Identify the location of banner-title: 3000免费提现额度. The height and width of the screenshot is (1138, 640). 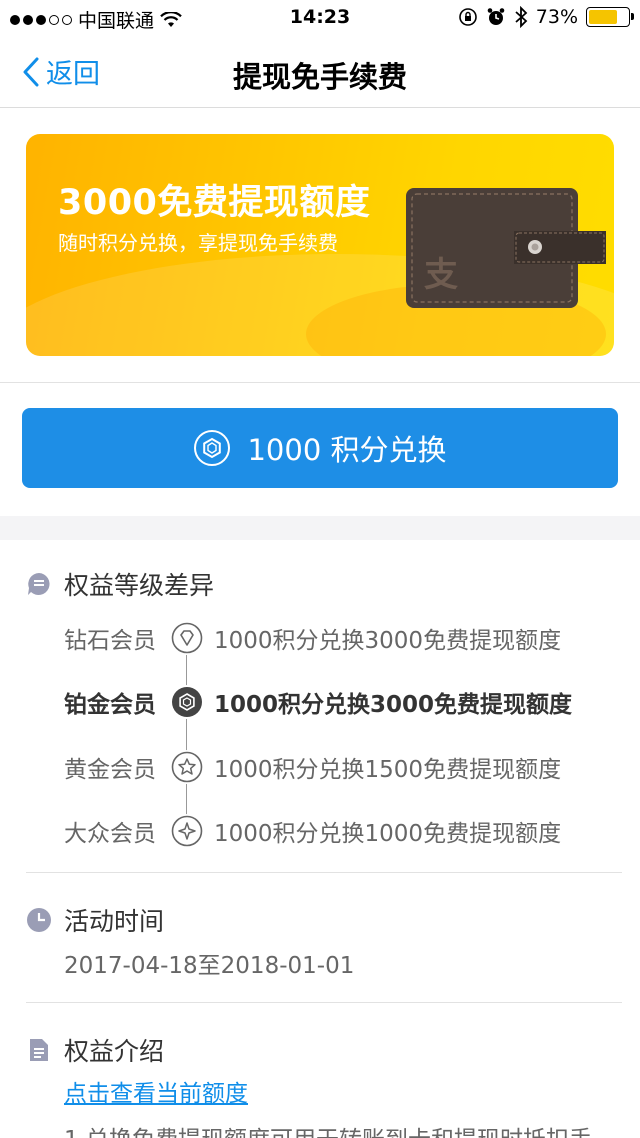
(214, 203).